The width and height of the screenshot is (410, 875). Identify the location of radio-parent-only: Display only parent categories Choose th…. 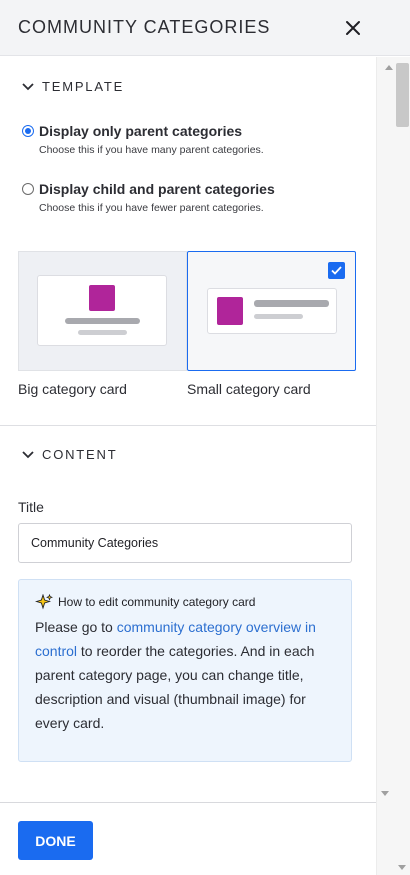
(143, 139).